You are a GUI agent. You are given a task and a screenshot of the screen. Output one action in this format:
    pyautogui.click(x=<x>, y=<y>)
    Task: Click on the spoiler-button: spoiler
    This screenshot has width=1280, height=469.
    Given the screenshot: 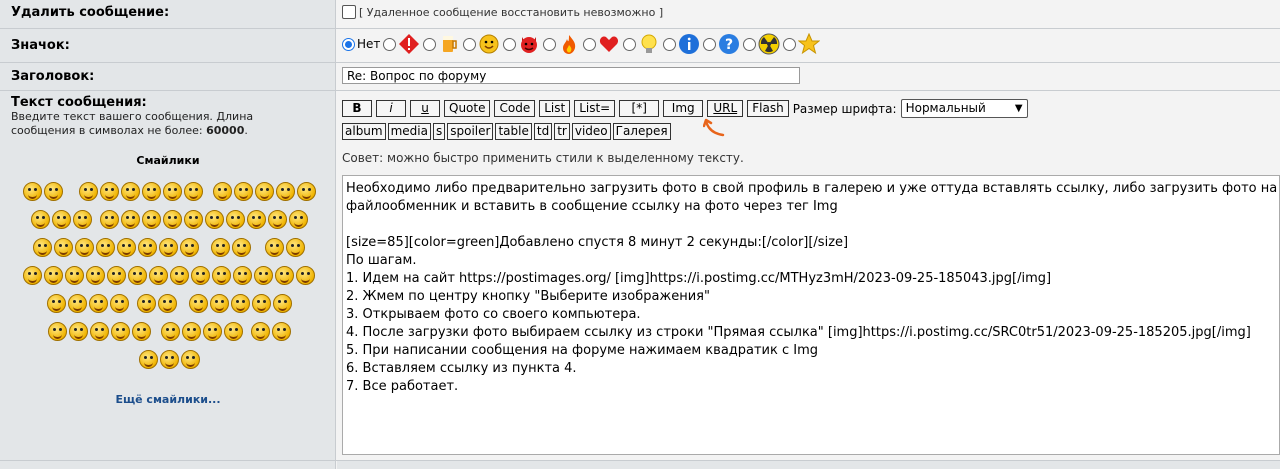 What is the action you would take?
    pyautogui.click(x=470, y=131)
    